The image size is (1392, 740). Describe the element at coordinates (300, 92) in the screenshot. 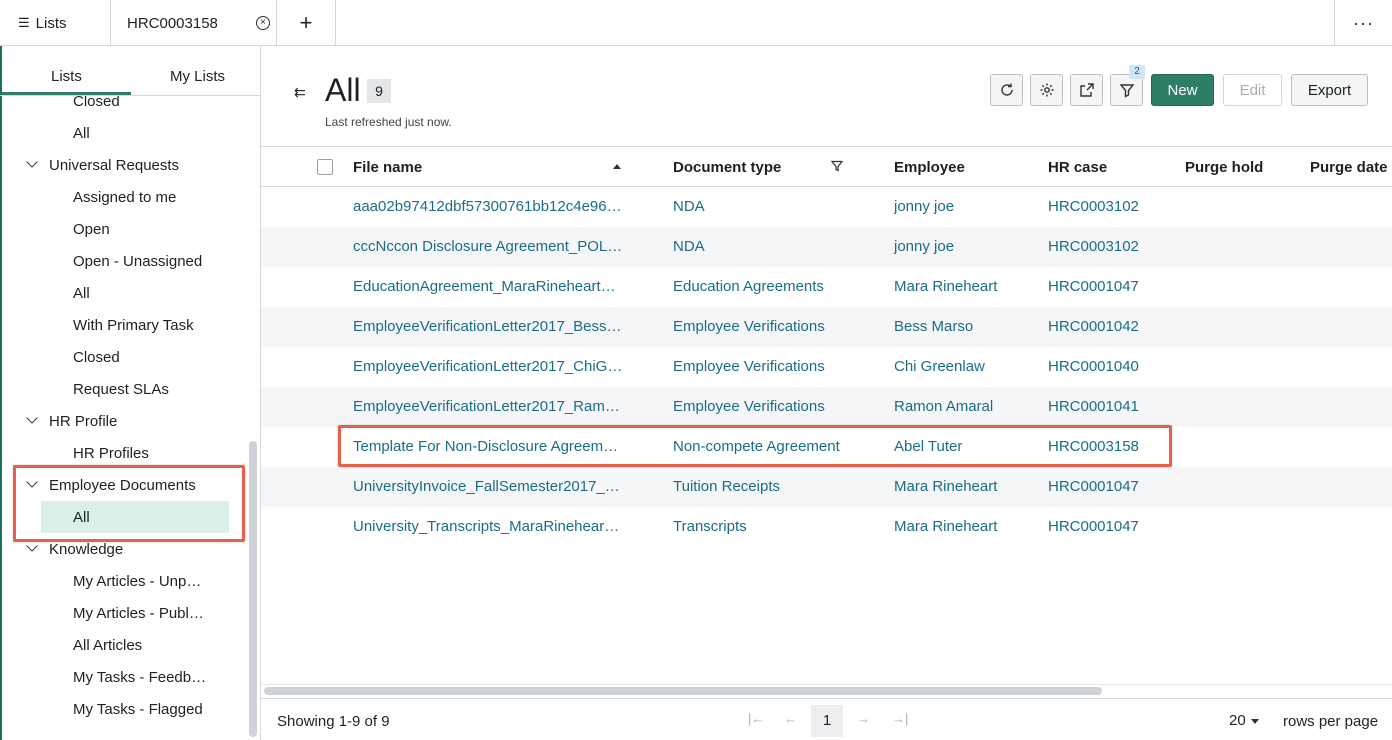

I see `collapse-list-icon: ⇇` at that location.